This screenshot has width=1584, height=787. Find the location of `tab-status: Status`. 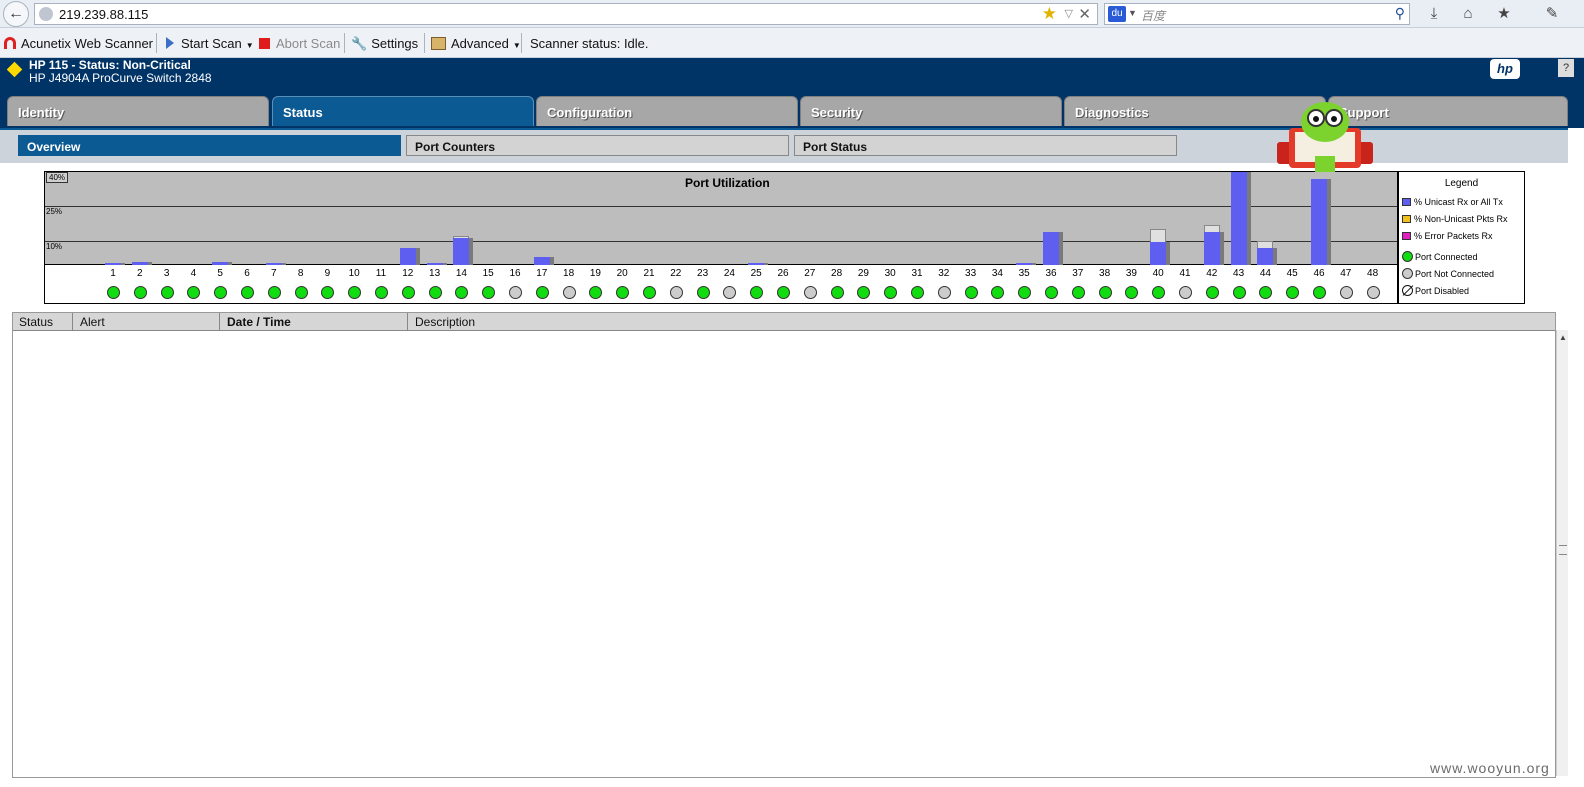

tab-status: Status is located at coordinates (403, 111).